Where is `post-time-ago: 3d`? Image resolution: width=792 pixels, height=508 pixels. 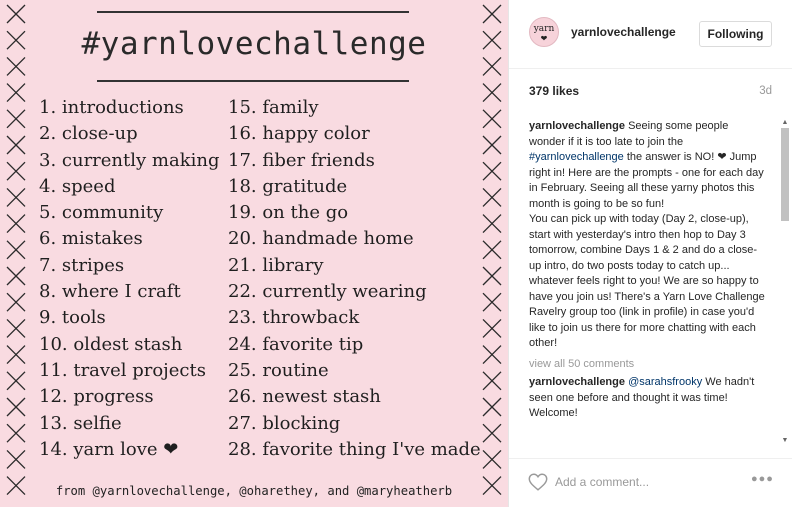 post-time-ago: 3d is located at coordinates (765, 91).